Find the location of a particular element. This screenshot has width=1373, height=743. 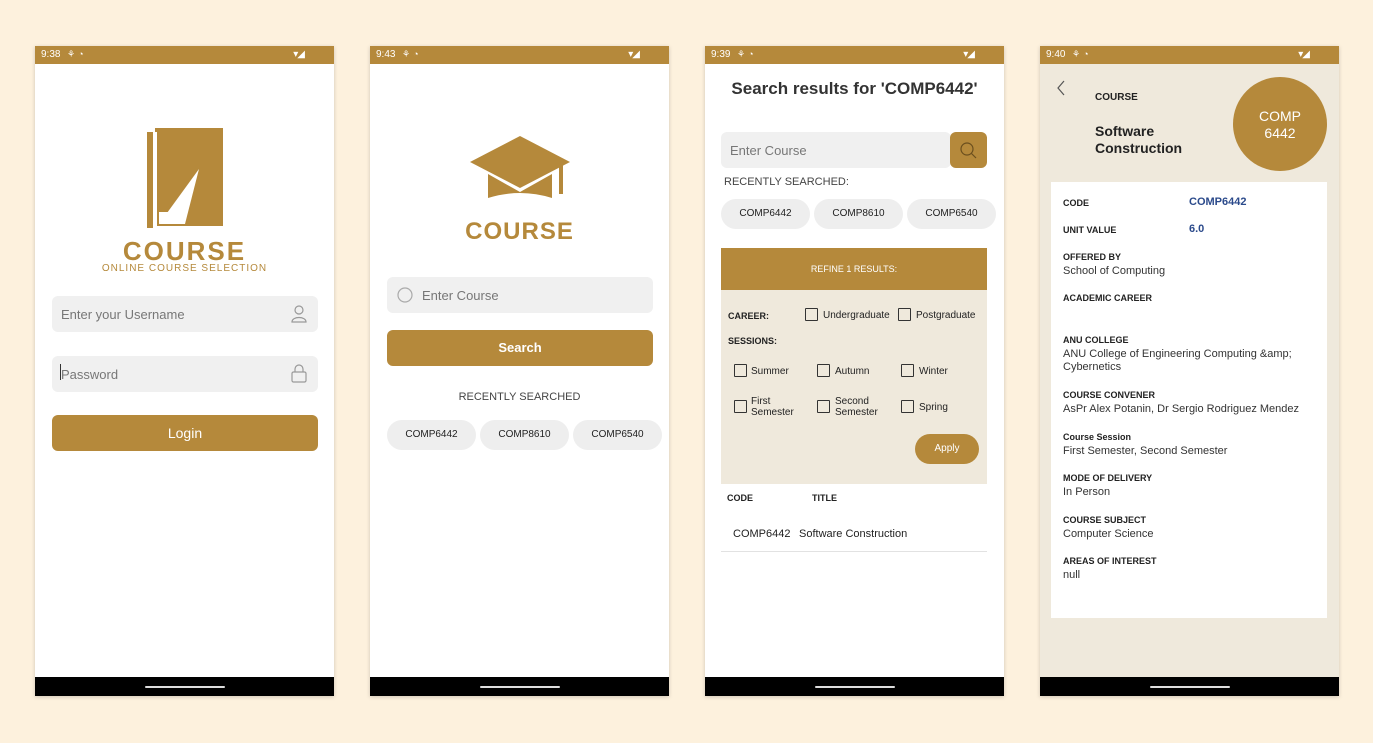

status-bar: 9:40 ⚘◔ ▾◢ is located at coordinates (1189, 55).